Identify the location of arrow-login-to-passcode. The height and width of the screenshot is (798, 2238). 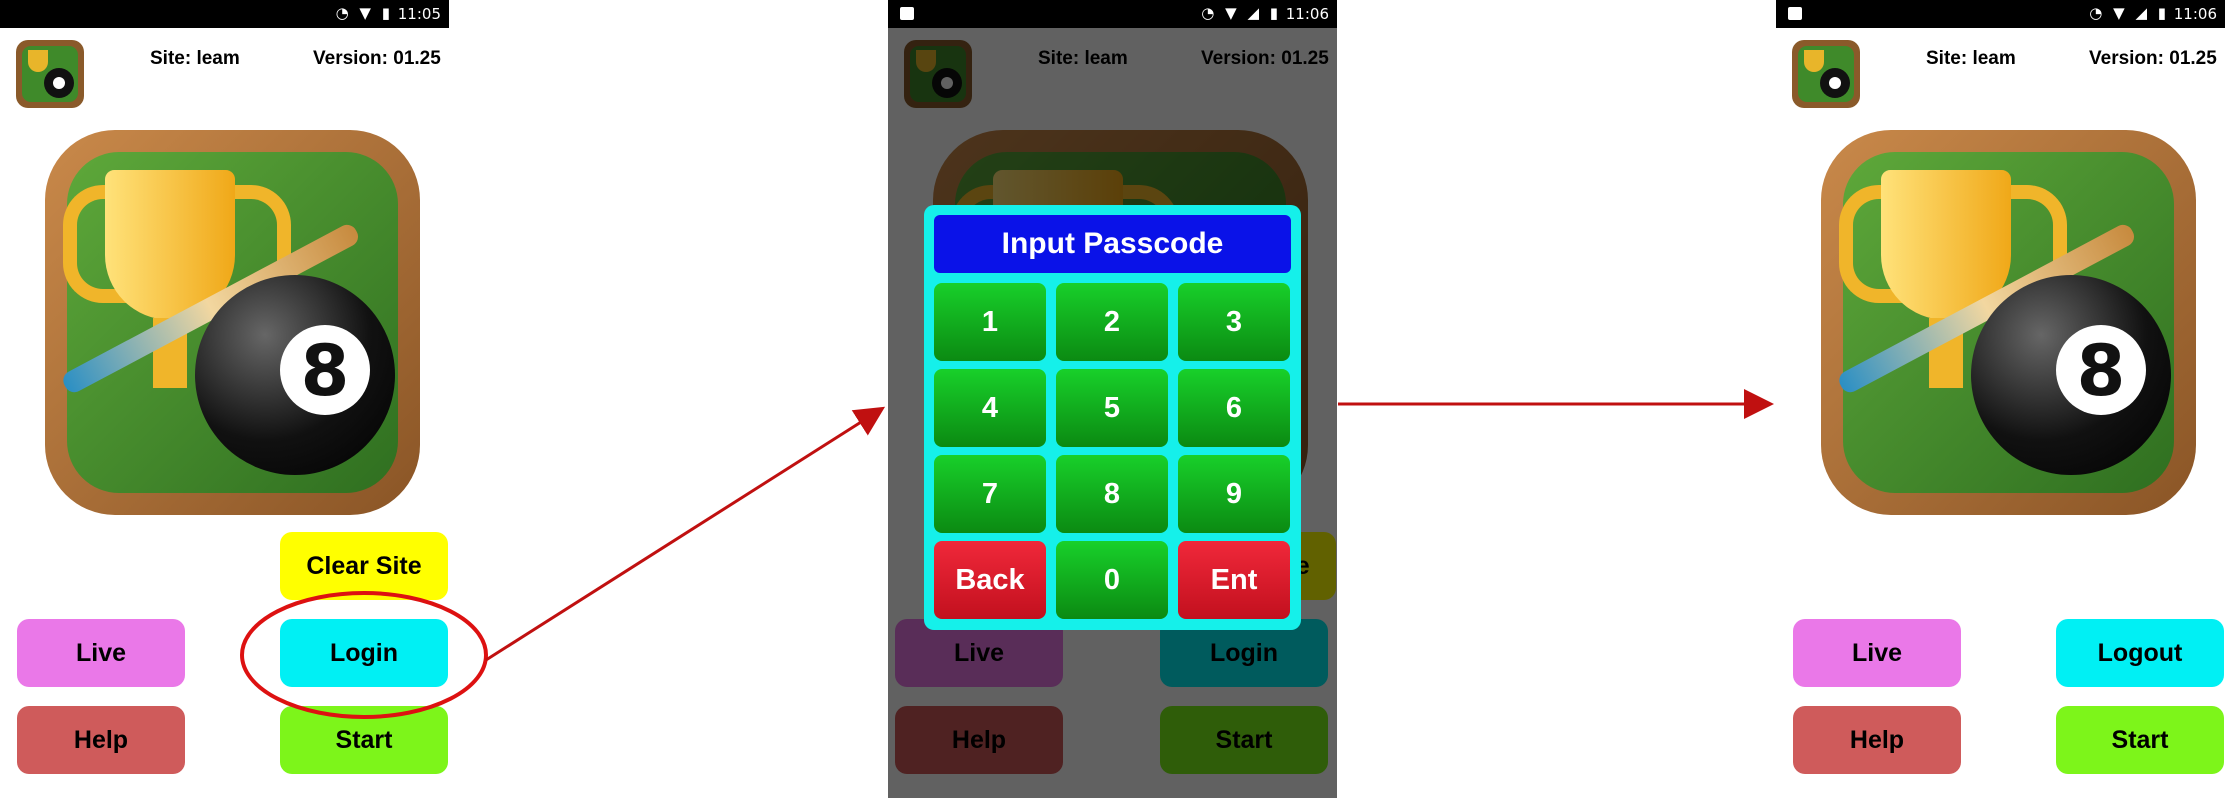
(685, 534).